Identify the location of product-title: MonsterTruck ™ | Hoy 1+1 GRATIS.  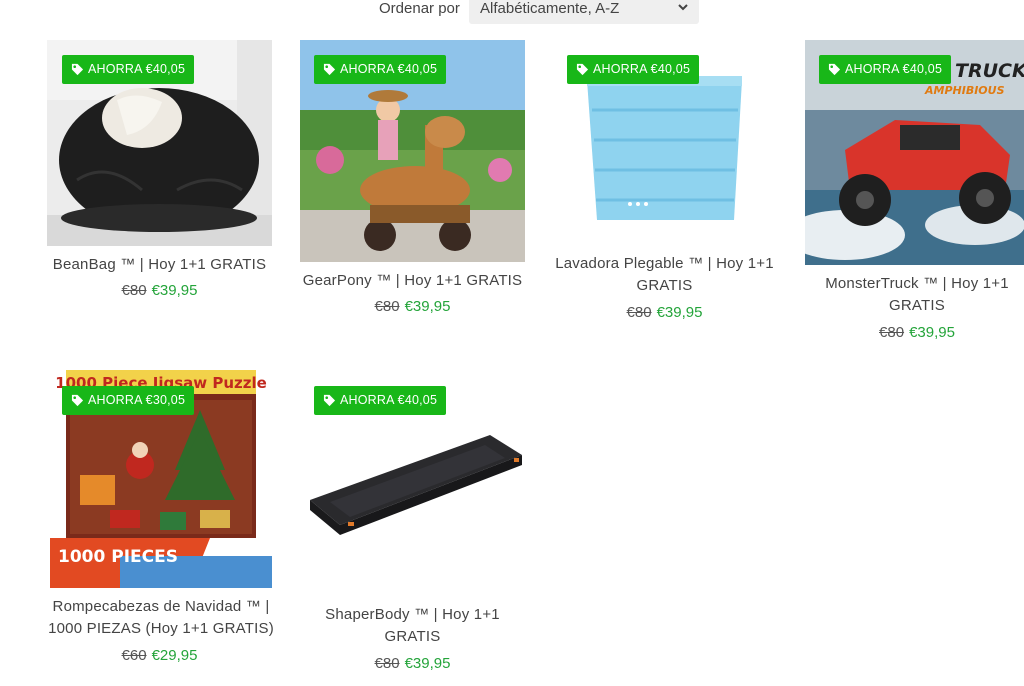
(917, 295).